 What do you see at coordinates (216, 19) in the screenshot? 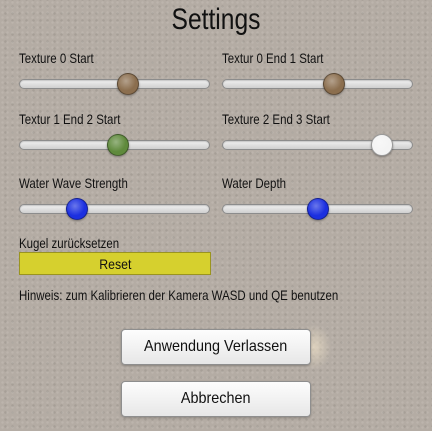
I see `page-title: Settings` at bounding box center [216, 19].